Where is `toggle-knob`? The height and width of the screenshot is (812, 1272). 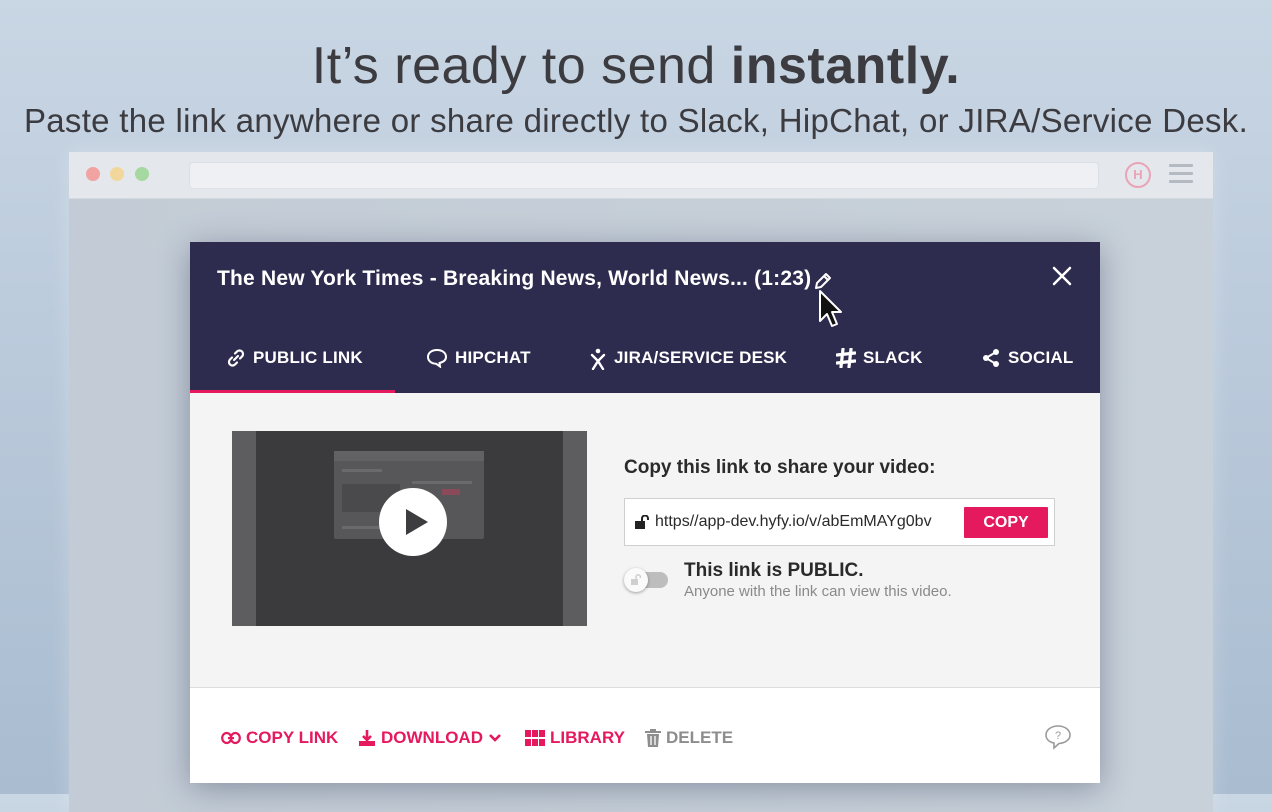 toggle-knob is located at coordinates (636, 580).